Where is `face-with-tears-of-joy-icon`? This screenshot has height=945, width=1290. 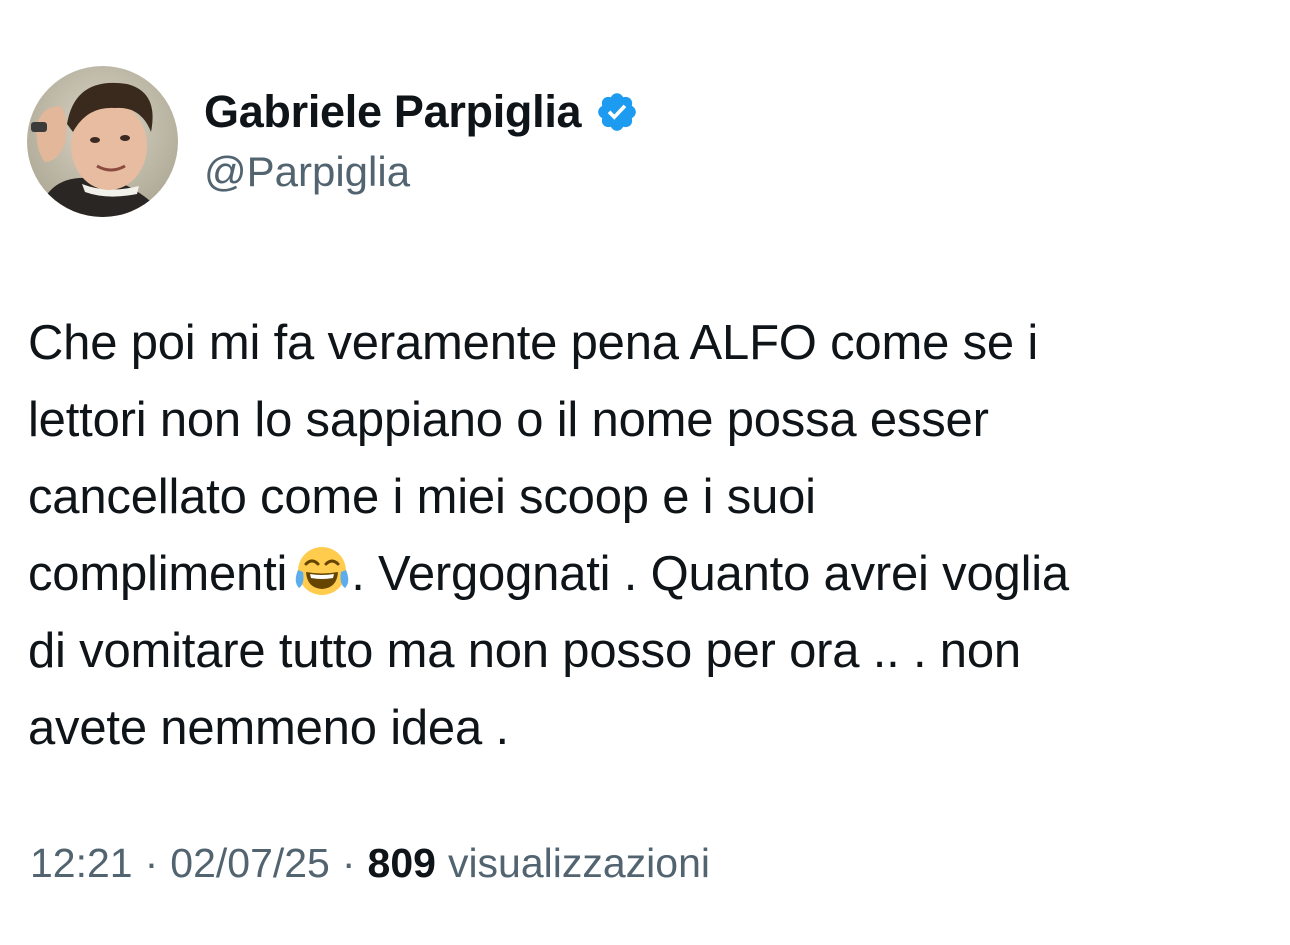 face-with-tears-of-joy-icon is located at coordinates (322, 571).